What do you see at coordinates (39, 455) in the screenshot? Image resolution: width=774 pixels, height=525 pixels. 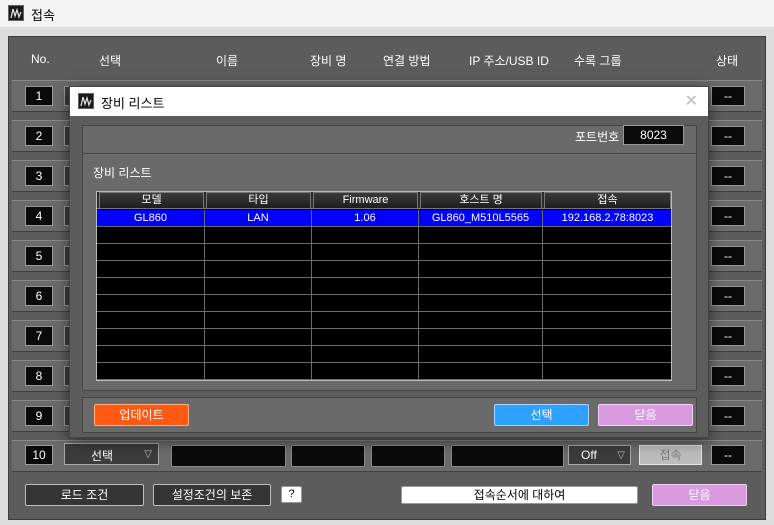 I see `row-number: 10` at bounding box center [39, 455].